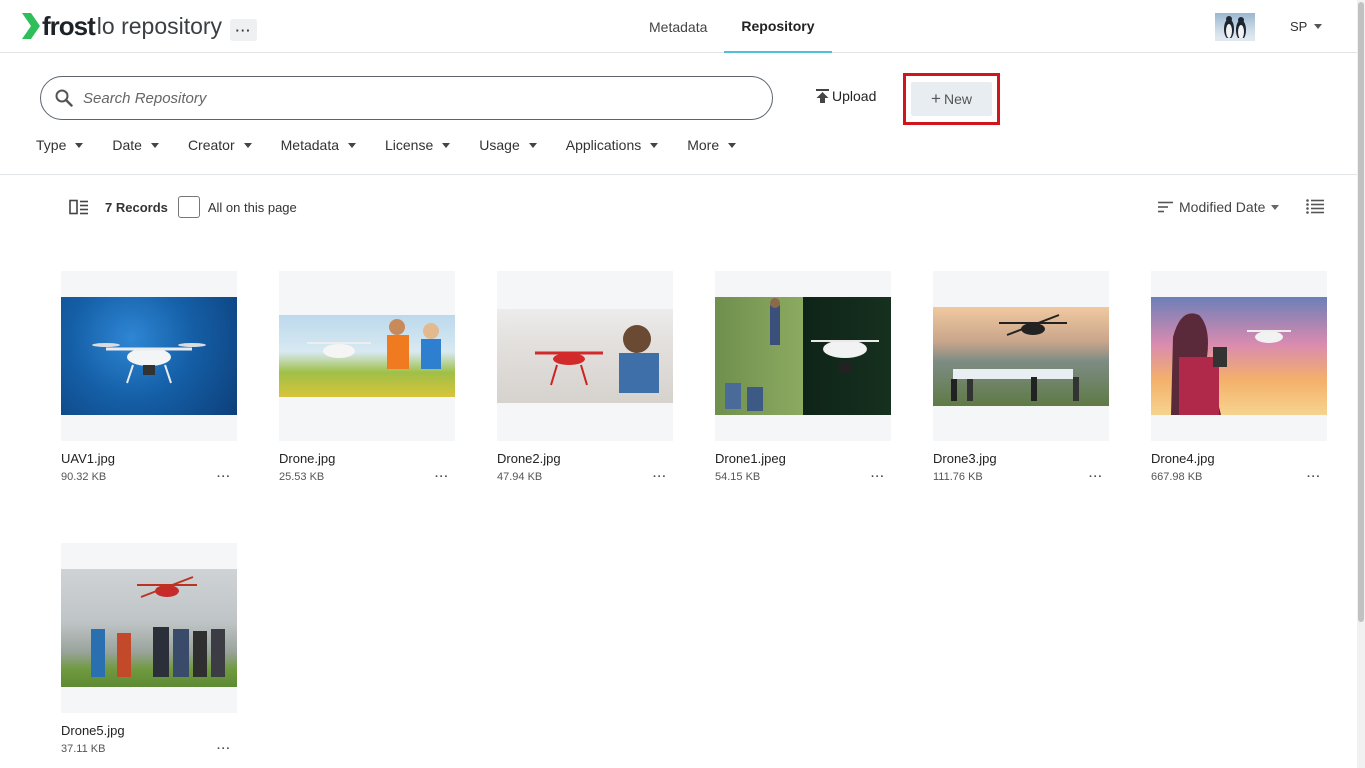 The image size is (1365, 768). I want to click on asset-card: UAV1.jpg 90.32 KB ···, so click(149, 377).